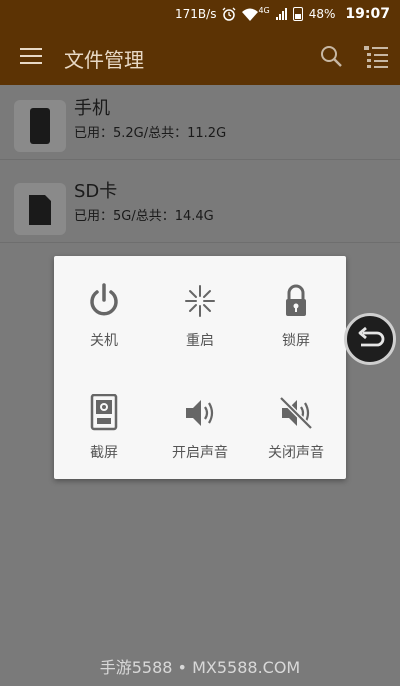  Describe the element at coordinates (367, 14) in the screenshot. I see `clock: 19:07` at that location.